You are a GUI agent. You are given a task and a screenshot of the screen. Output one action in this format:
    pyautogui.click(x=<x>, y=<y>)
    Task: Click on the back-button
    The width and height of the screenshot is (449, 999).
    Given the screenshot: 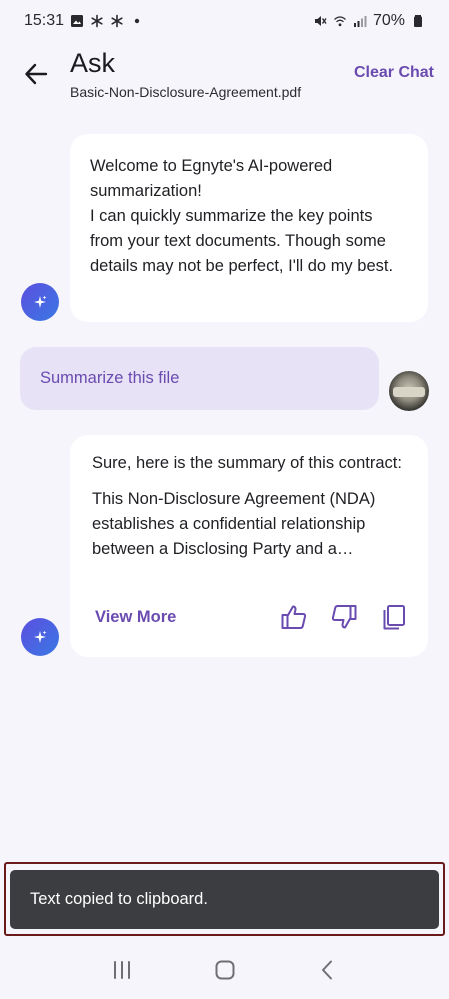 What is the action you would take?
    pyautogui.click(x=36, y=74)
    